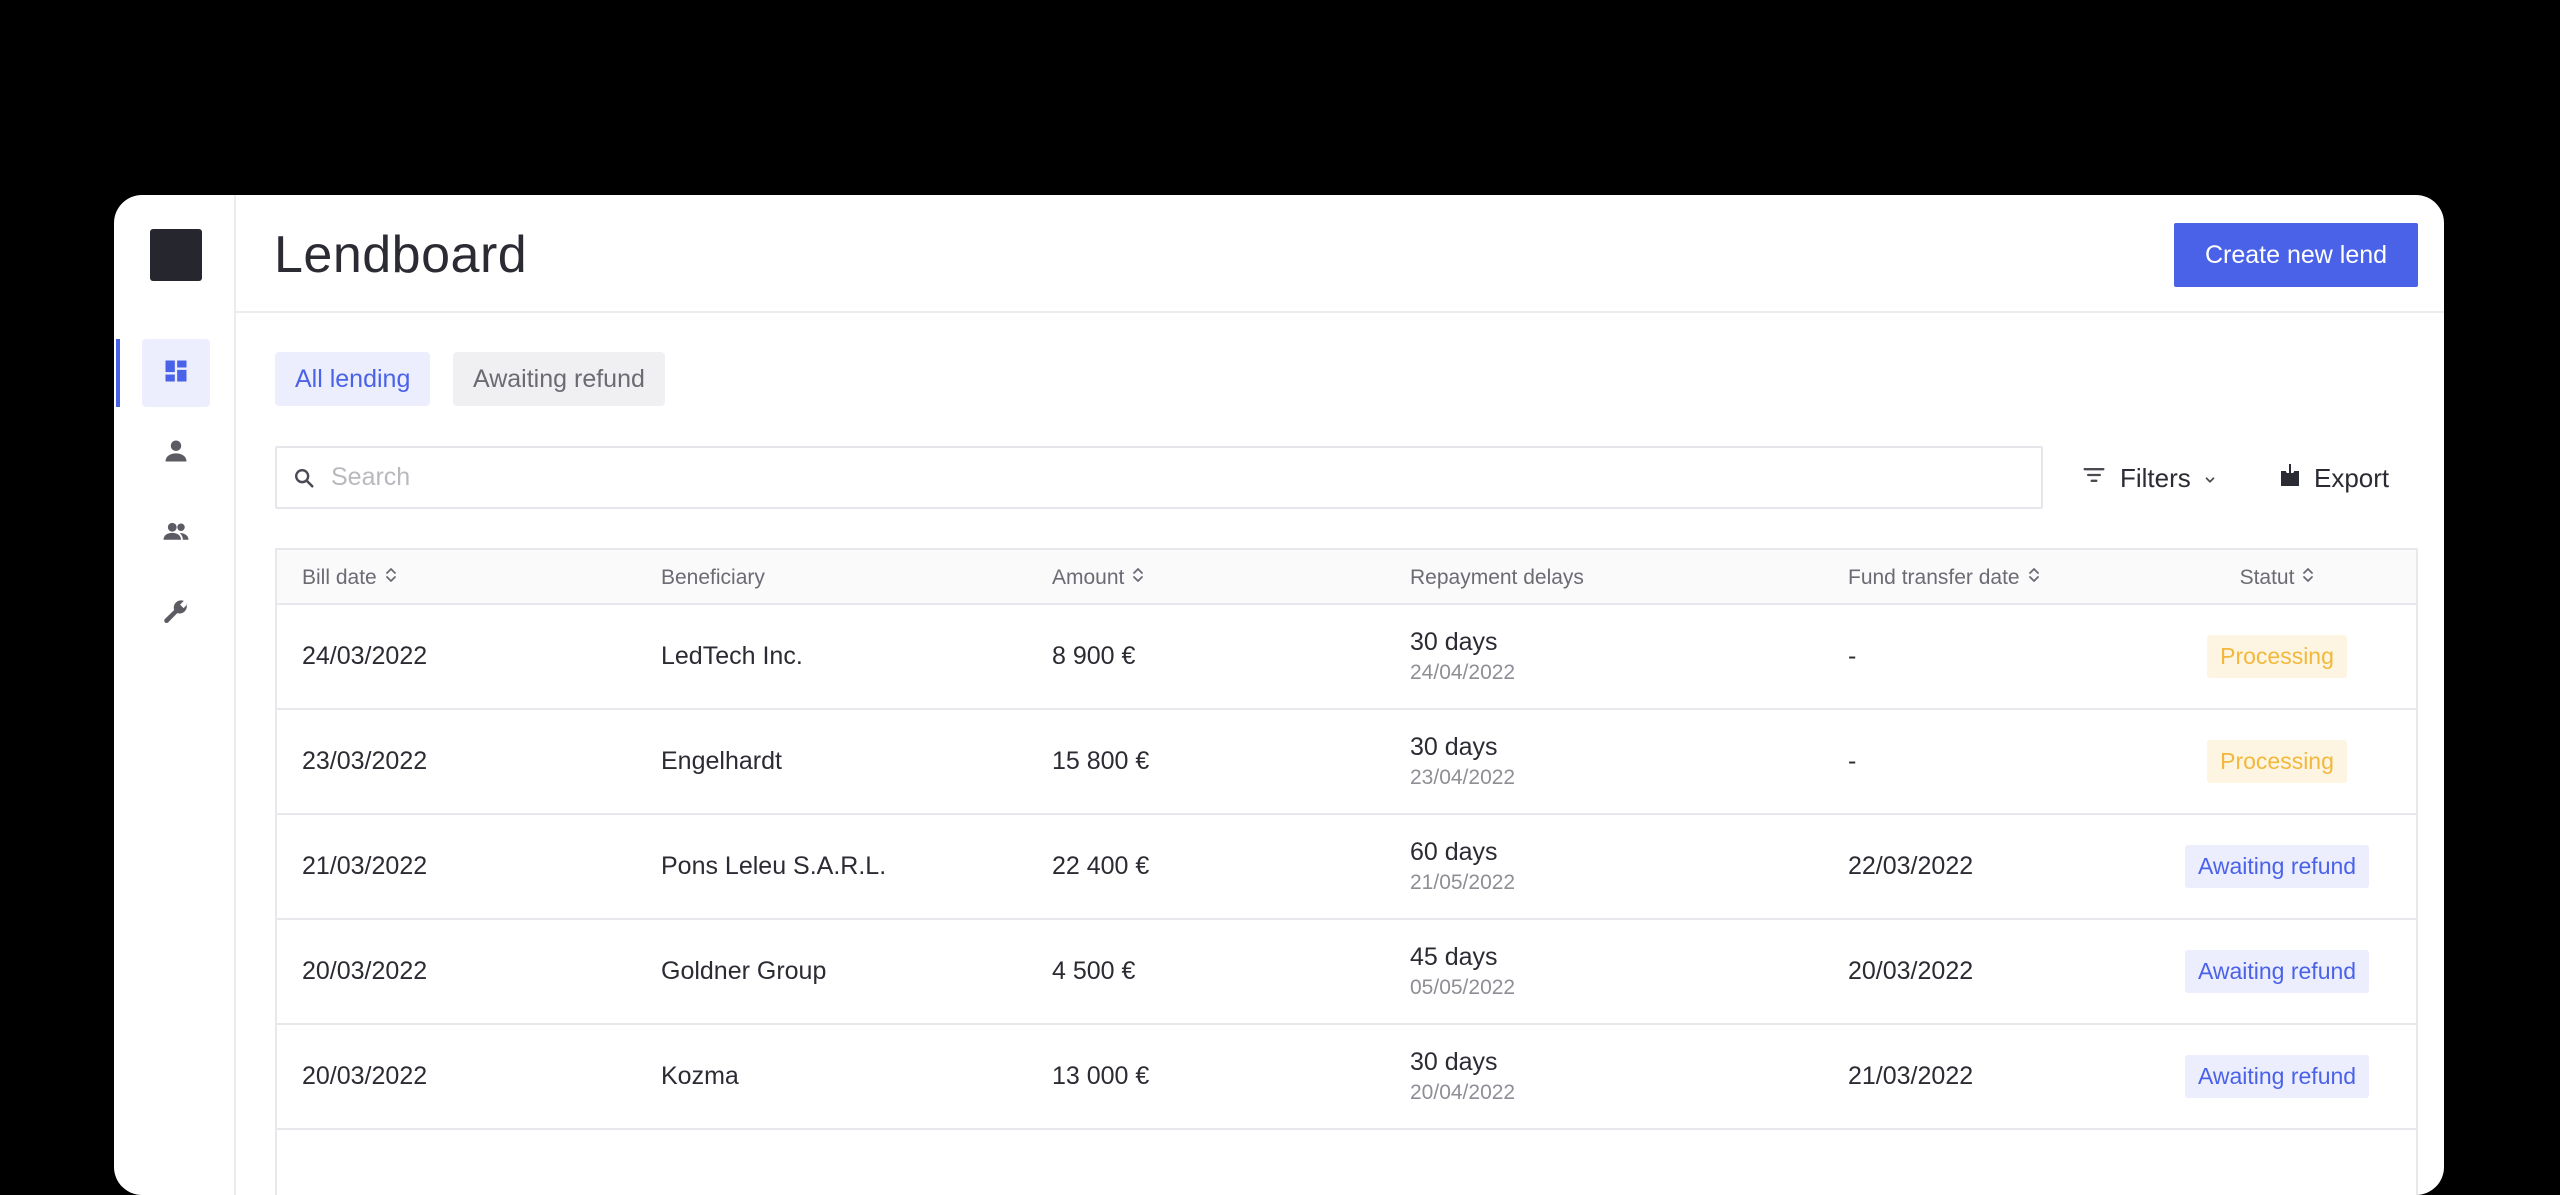  What do you see at coordinates (1911, 866) in the screenshot?
I see `cell-fund-transfer-date: 22/03/2022` at bounding box center [1911, 866].